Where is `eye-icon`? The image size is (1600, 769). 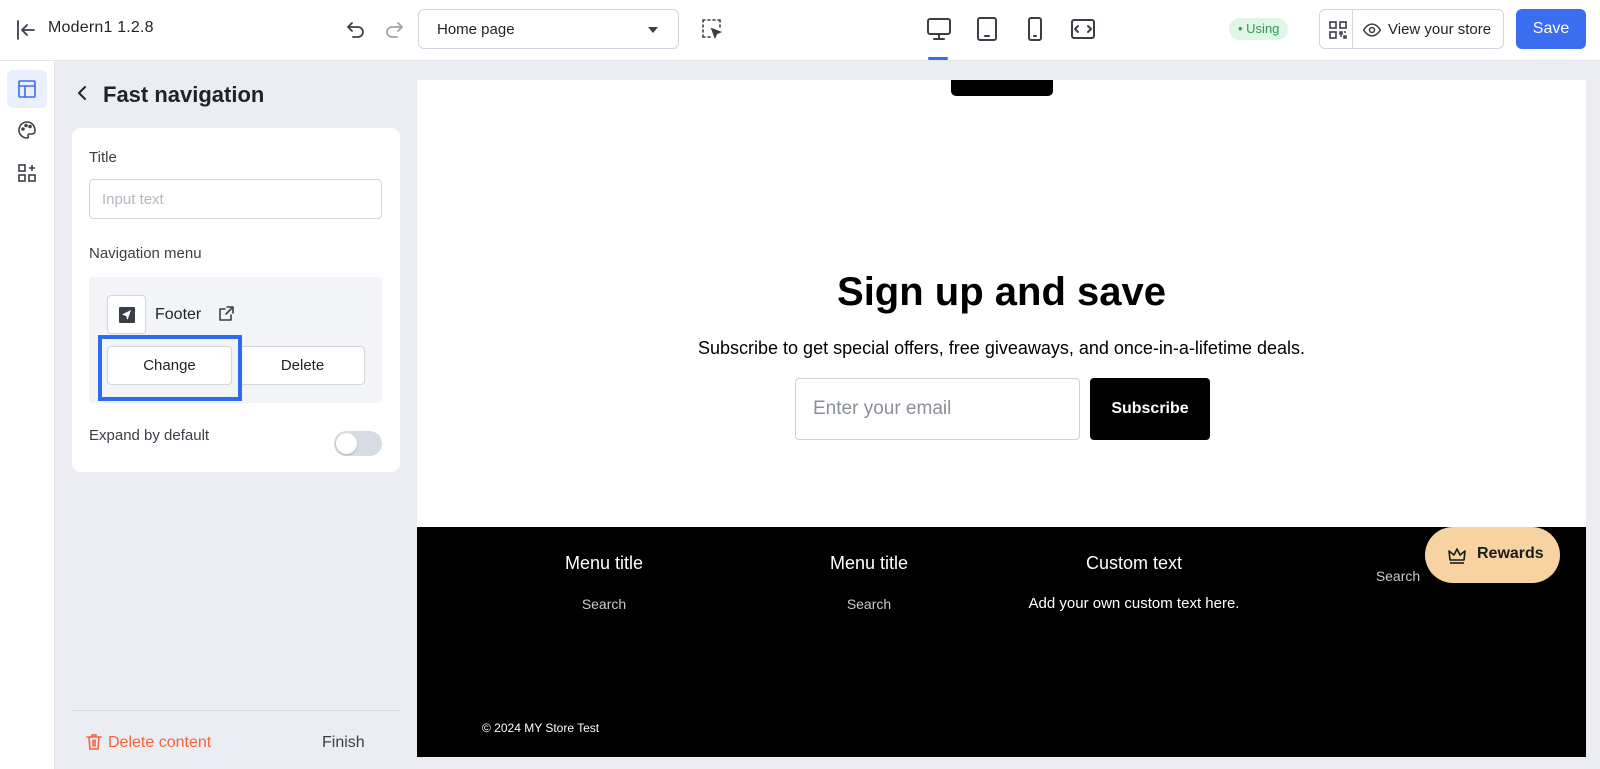
eye-icon is located at coordinates (1372, 30).